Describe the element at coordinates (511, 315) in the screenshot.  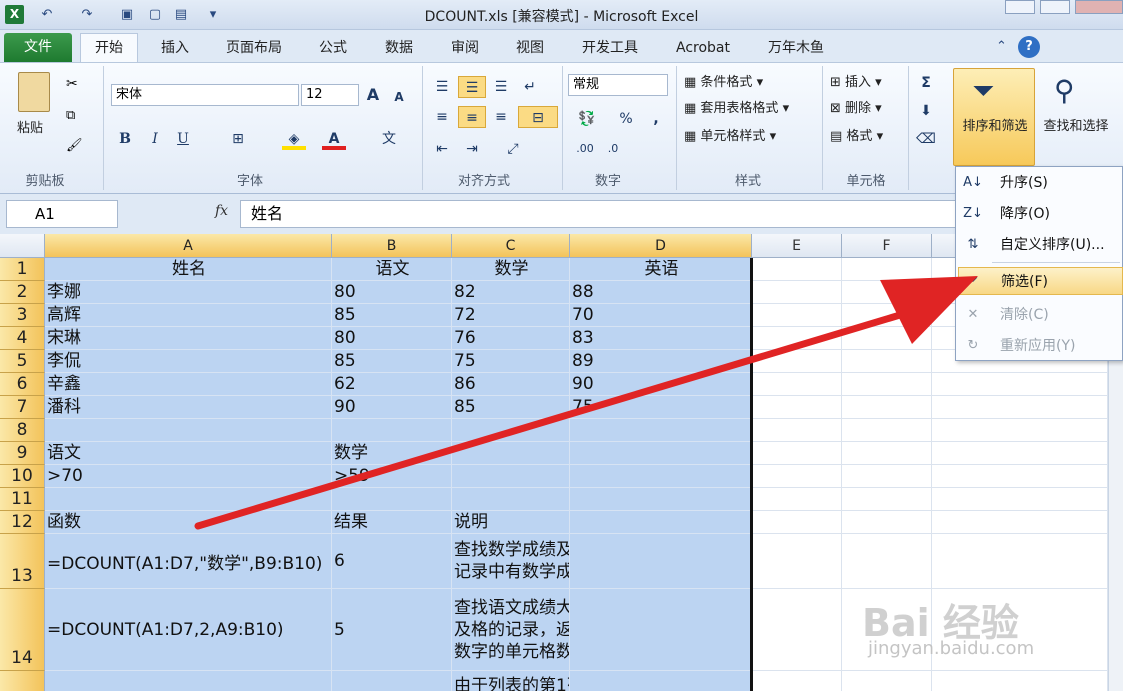
I see `cell-c3: 72` at that location.